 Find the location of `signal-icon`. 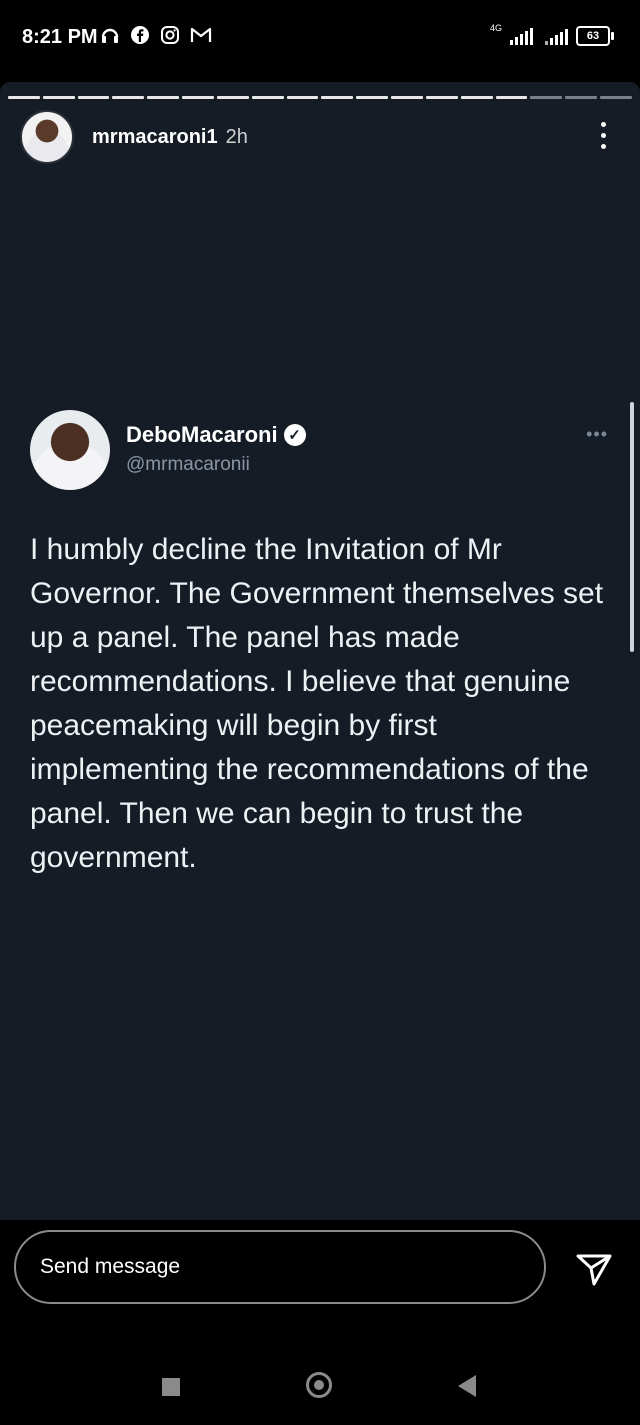

signal-icon is located at coordinates (521, 36).